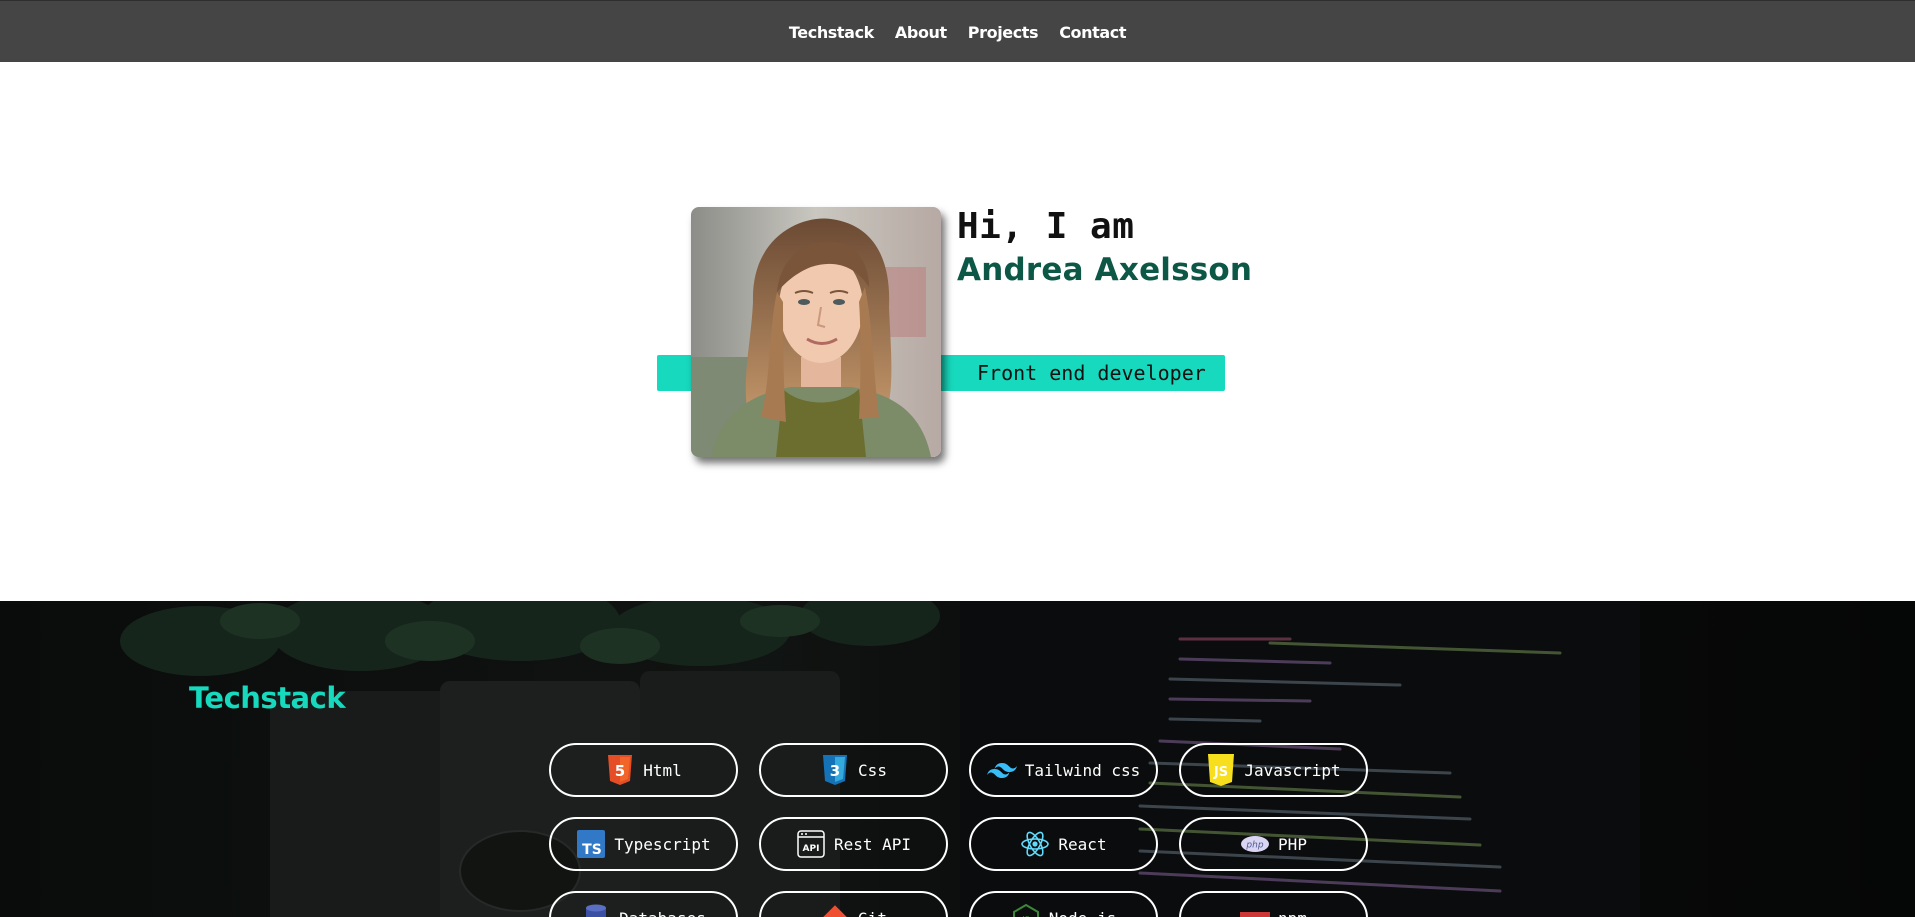 The width and height of the screenshot is (1915, 917). What do you see at coordinates (662, 770) in the screenshot?
I see `tech-pill-label: Html` at bounding box center [662, 770].